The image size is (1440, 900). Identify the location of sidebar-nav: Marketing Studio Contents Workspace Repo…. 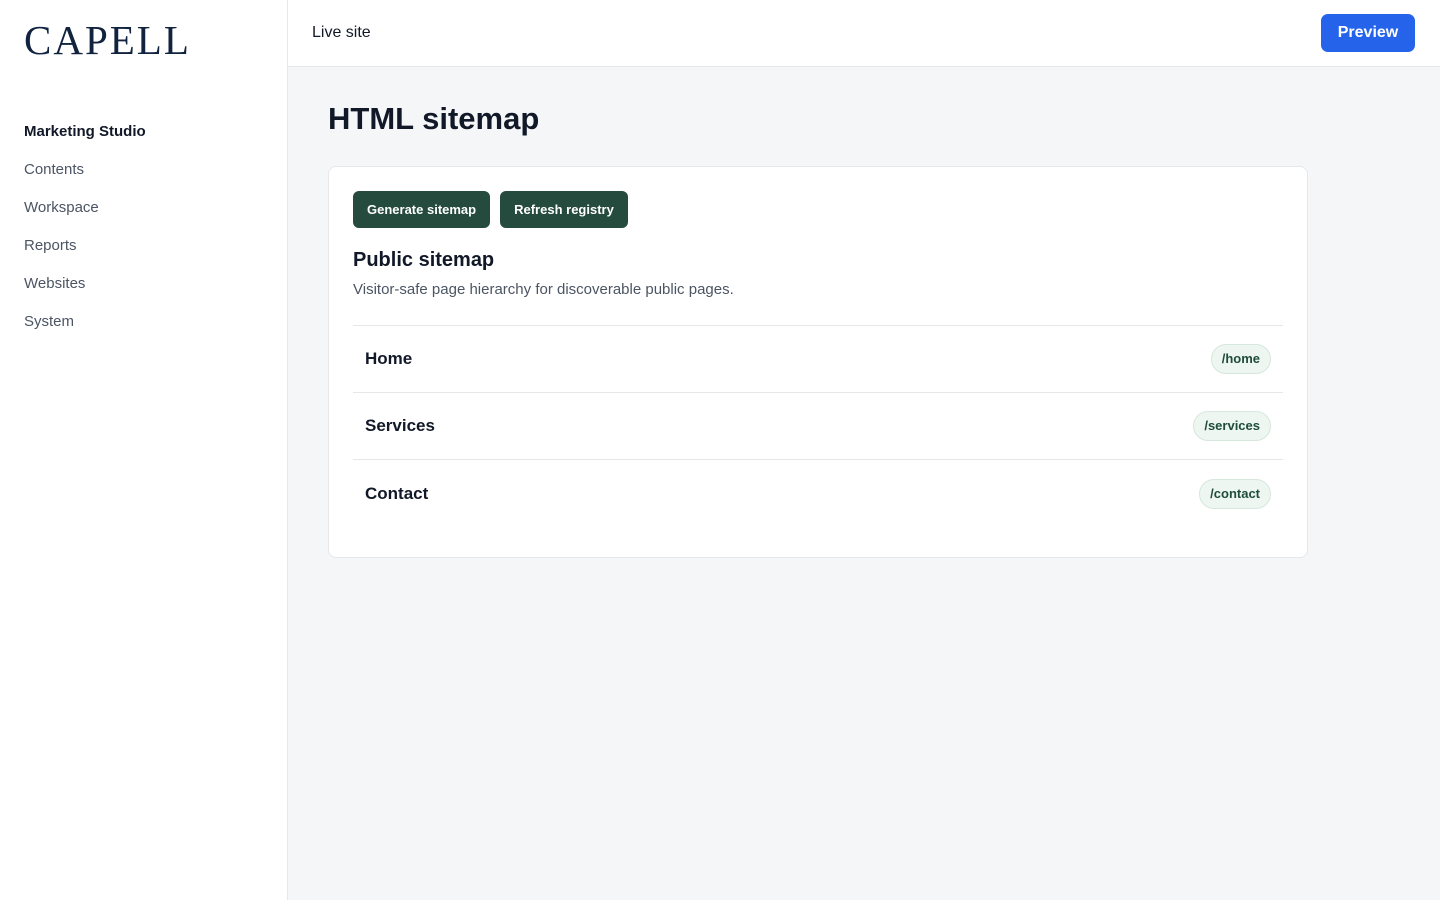
(143, 227).